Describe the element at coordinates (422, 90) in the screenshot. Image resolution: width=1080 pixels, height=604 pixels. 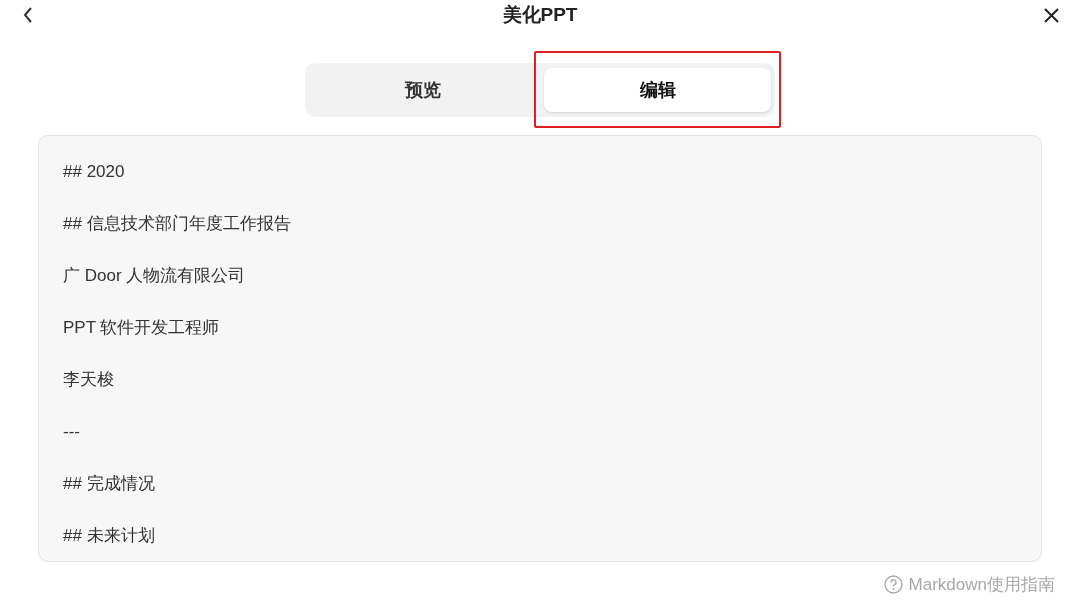
I see `tab: 预览` at that location.